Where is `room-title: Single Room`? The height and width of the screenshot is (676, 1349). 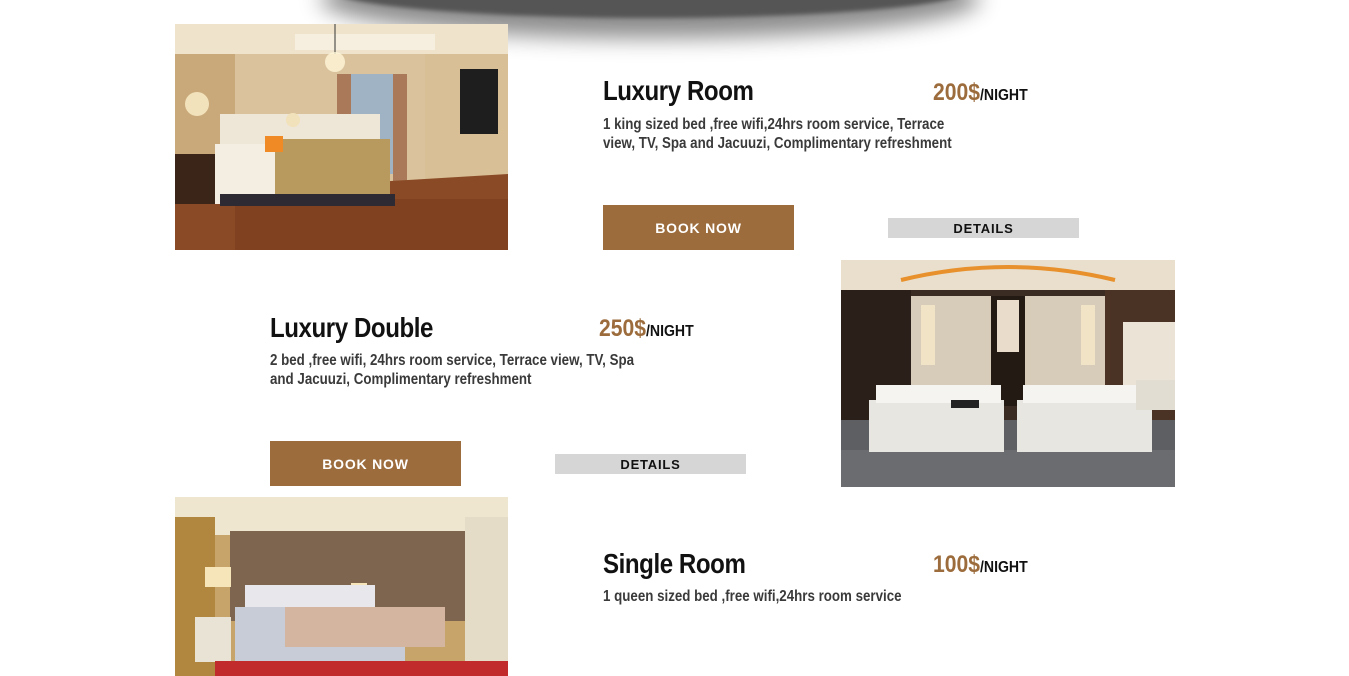 room-title: Single Room is located at coordinates (674, 563).